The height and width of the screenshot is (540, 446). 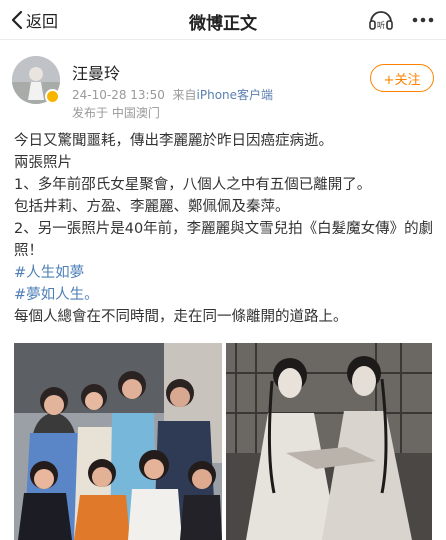 I want to click on source-prefix: 来自, so click(x=184, y=95).